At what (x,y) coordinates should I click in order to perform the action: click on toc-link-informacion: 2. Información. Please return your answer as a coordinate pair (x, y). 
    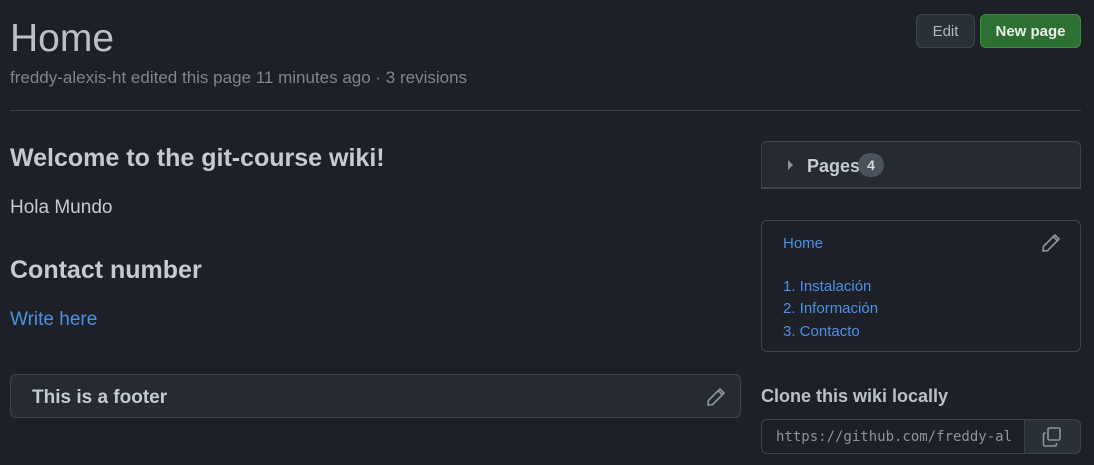
    Looking at the image, I should click on (830, 309).